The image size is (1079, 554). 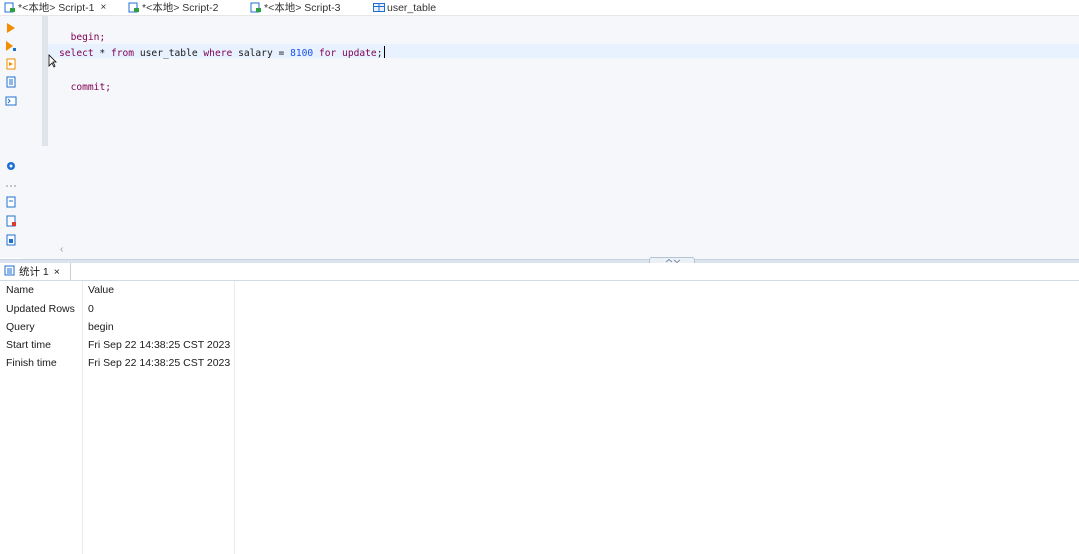 I want to click on keyword-token: from, so click(x=122, y=53).